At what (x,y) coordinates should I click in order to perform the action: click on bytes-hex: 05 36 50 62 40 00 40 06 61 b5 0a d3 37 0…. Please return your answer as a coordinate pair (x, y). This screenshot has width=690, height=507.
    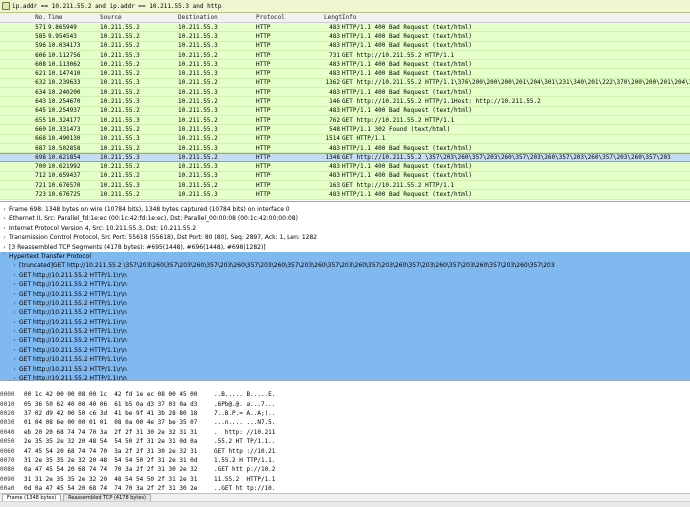
    Looking at the image, I should click on (111, 404).